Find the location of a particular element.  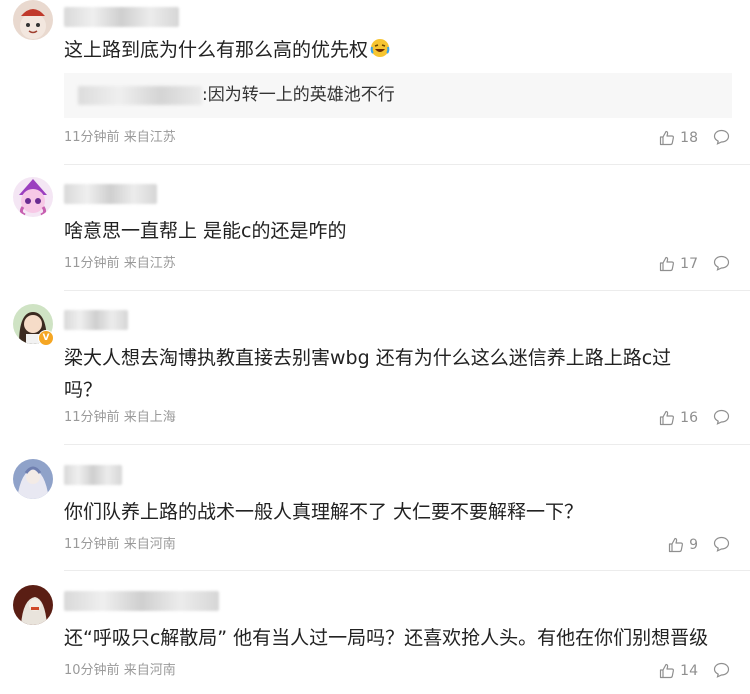

like-button: 14 is located at coordinates (678, 671).